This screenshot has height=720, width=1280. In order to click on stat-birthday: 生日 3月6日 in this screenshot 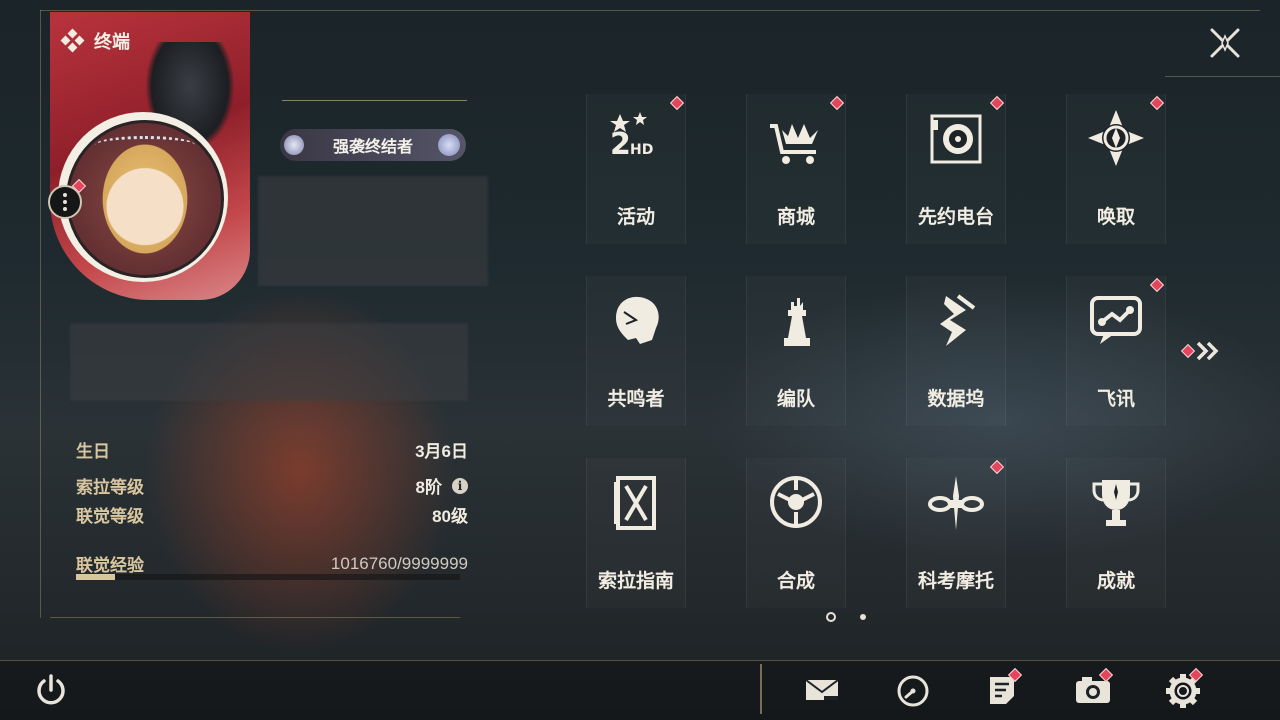, I will do `click(272, 451)`.